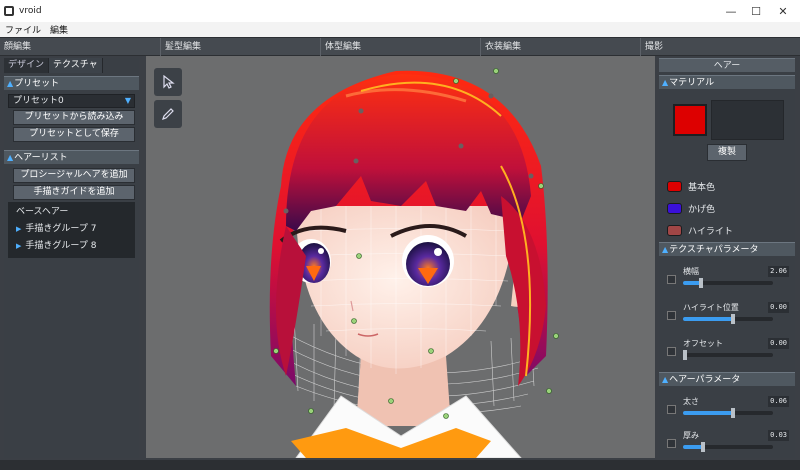 The image size is (800, 470). Describe the element at coordinates (691, 186) in the screenshot. I see `base-color-row: 基本色` at that location.